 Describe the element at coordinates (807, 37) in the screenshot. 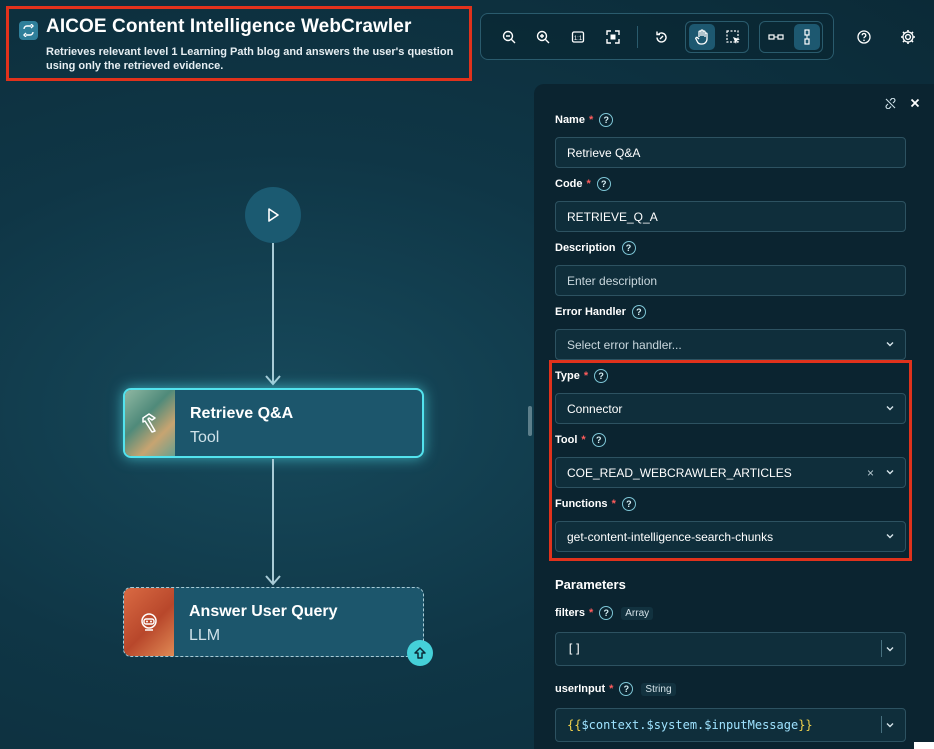

I see `vertical-layout-icon` at that location.